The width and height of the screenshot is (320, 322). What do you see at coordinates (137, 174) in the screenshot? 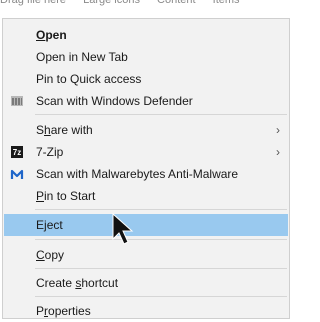
I see `menu-item-scan-malwarebytes-label: Scan with Malwarebytes Anti-Malware` at bounding box center [137, 174].